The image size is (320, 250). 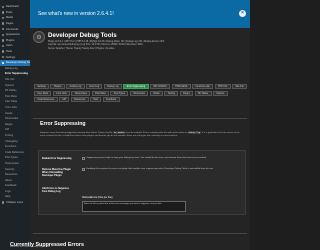 What do you see at coordinates (181, 87) in the screenshot?
I see `tab-htaccess: HTACCESS` at bounding box center [181, 87].